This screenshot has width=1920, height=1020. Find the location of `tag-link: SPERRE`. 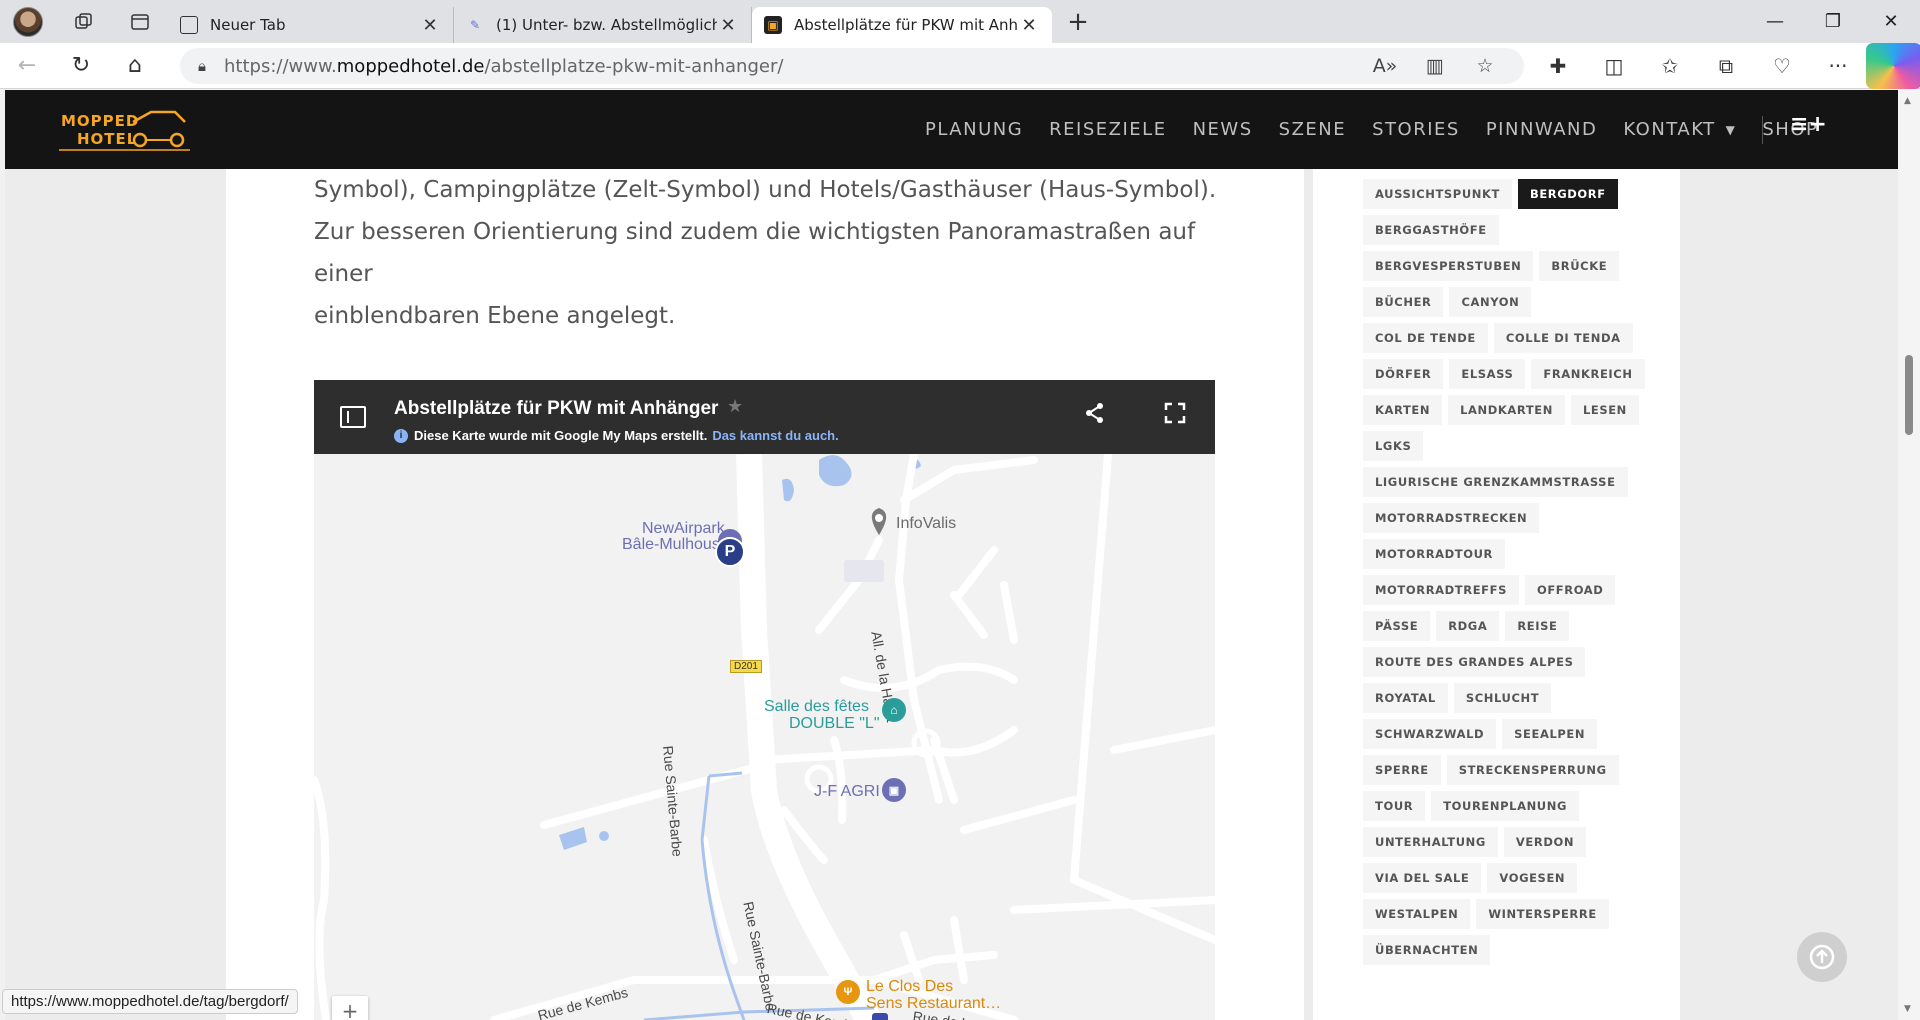

tag-link: SPERRE is located at coordinates (1402, 770).